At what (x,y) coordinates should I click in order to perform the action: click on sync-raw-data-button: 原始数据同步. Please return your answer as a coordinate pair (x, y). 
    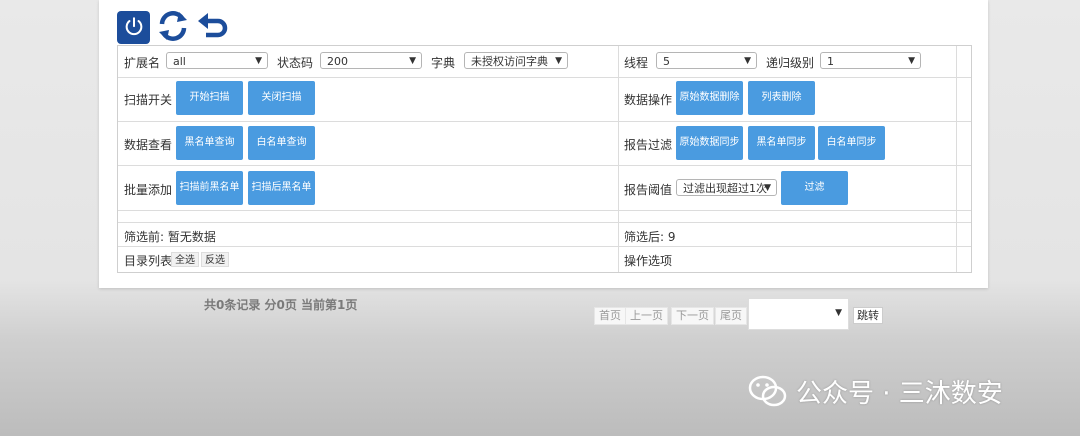
    Looking at the image, I should click on (709, 143).